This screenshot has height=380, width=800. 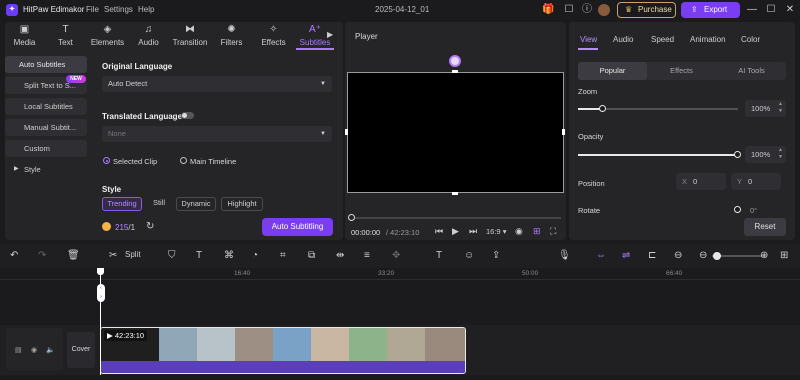 What do you see at coordinates (455, 132) in the screenshot?
I see `video-preview` at bounding box center [455, 132].